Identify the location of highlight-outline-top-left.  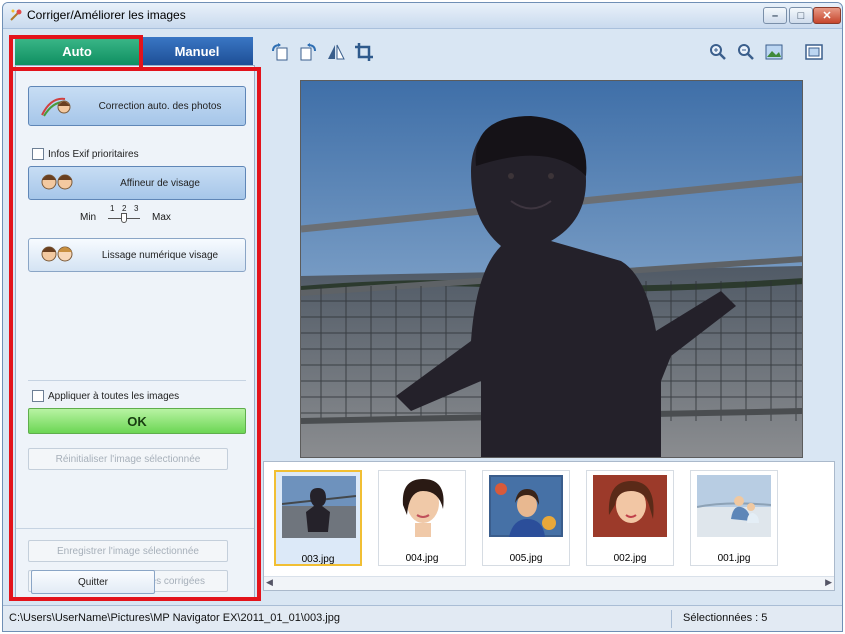
(11, 53).